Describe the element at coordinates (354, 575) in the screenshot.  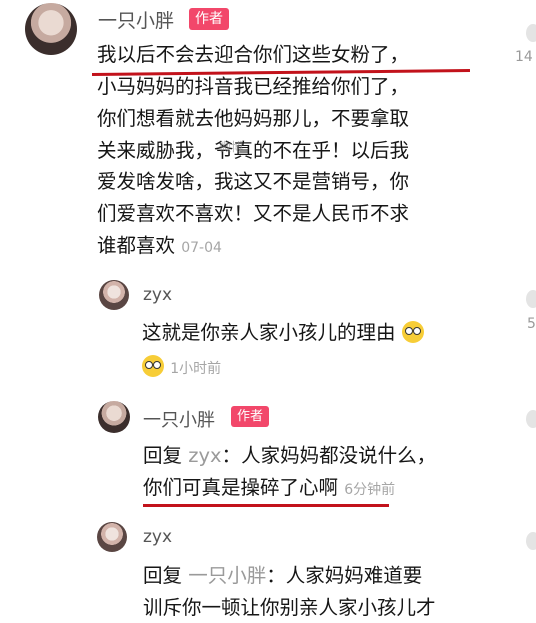
I see `reply-text: 人家妈妈难道要` at that location.